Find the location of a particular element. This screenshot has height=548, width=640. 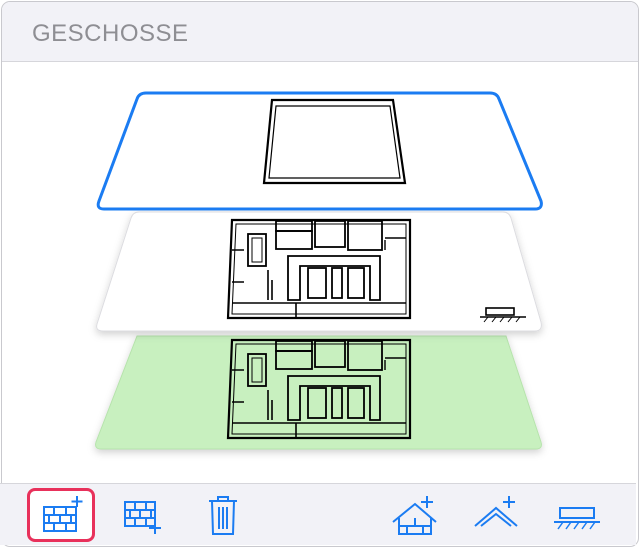

trash-icon is located at coordinates (223, 515).